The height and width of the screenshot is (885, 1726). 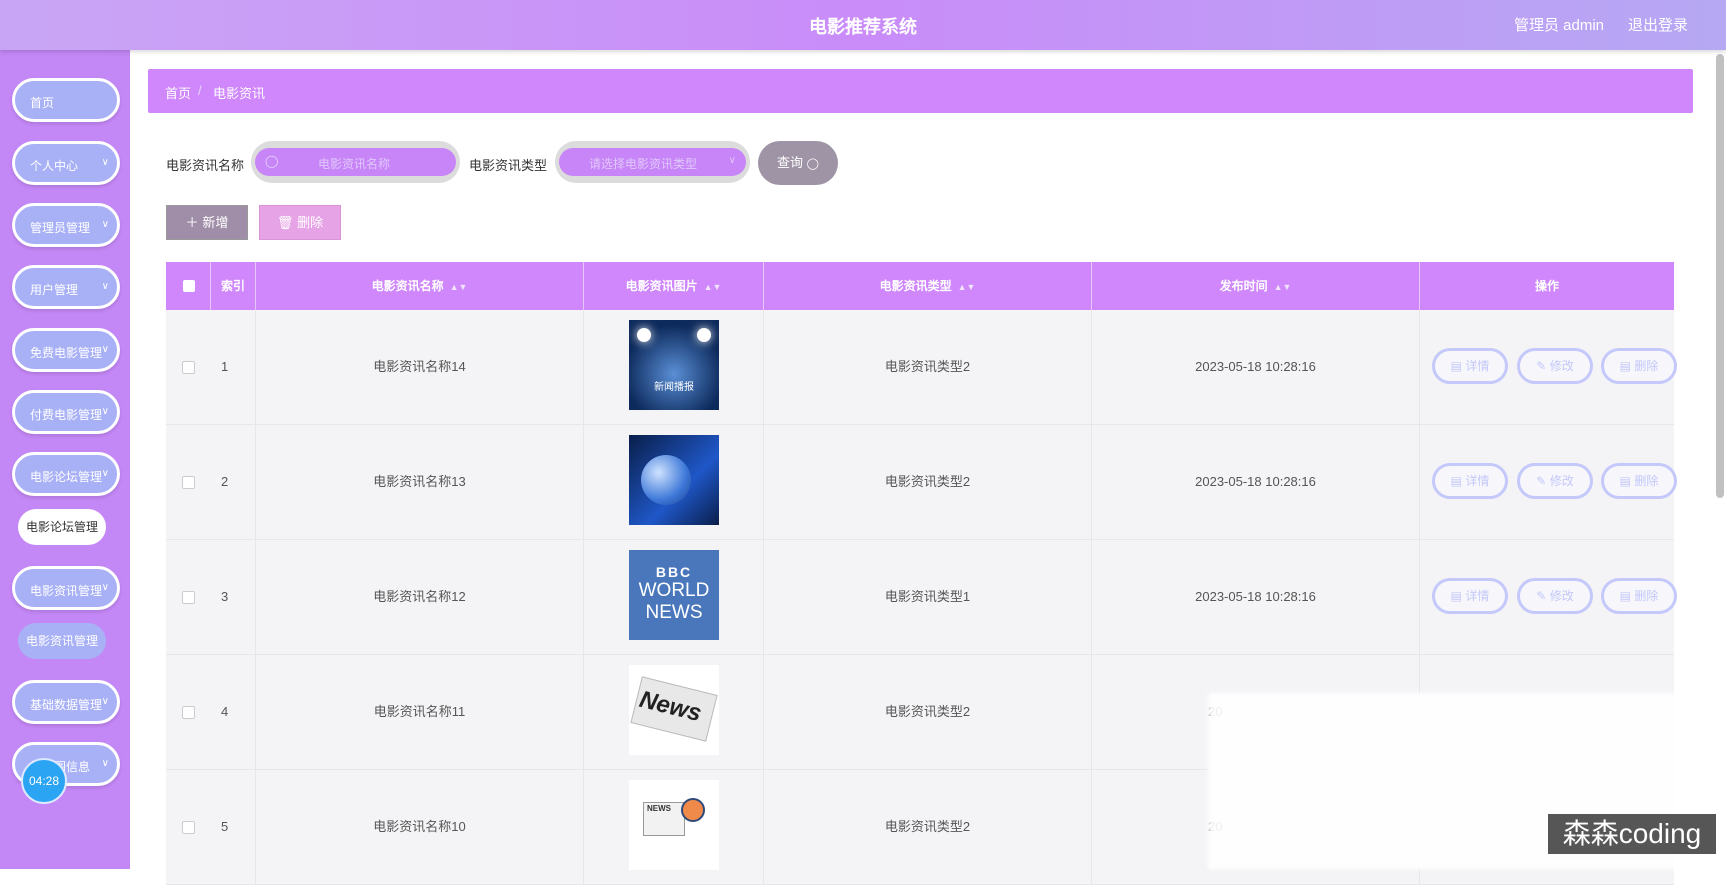 What do you see at coordinates (355, 162) in the screenshot?
I see `search-name-input: ◯ 电影资讯名称` at bounding box center [355, 162].